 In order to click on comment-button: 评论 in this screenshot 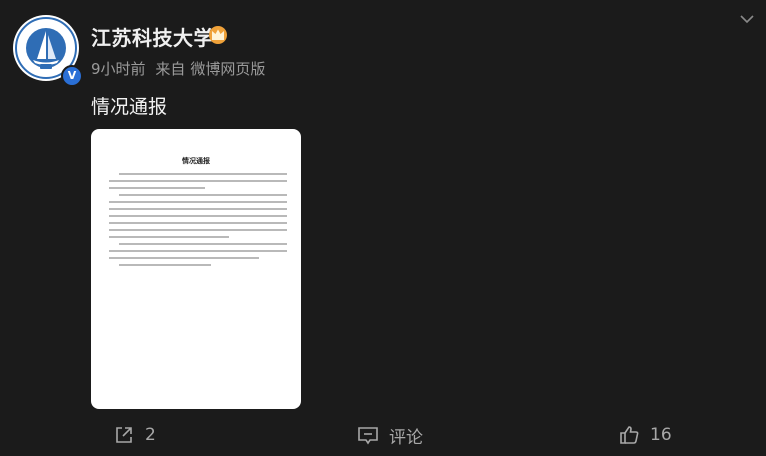, I will do `click(390, 435)`.